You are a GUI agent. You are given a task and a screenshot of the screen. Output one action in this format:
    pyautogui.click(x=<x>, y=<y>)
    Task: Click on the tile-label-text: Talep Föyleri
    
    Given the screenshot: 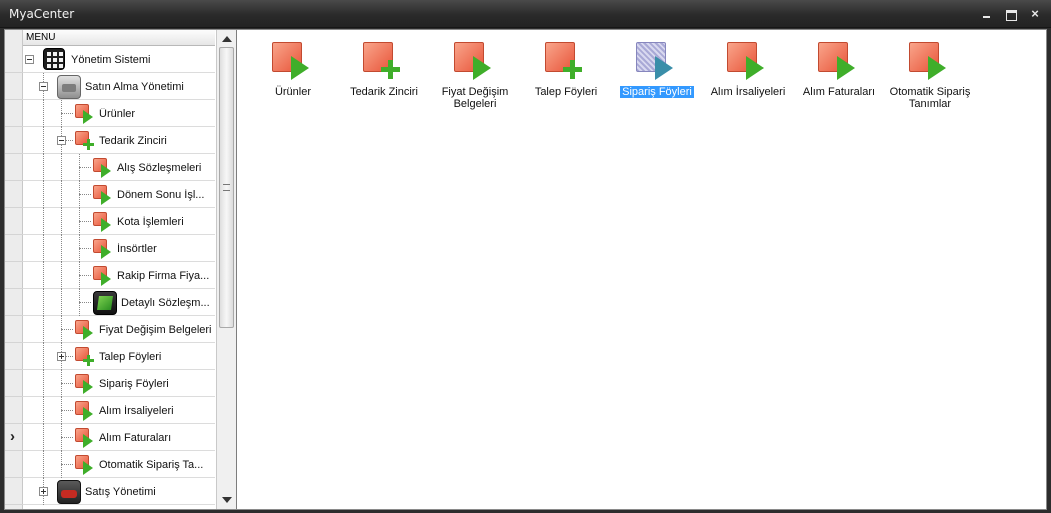 What is the action you would take?
    pyautogui.click(x=566, y=92)
    